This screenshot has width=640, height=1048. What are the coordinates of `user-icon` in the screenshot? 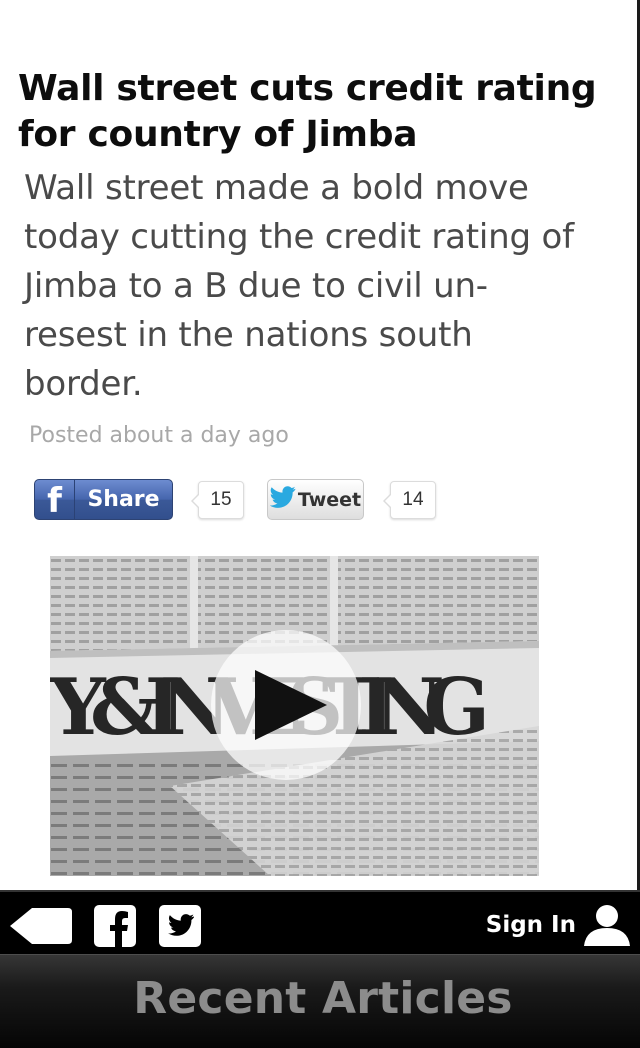 It's located at (607, 927).